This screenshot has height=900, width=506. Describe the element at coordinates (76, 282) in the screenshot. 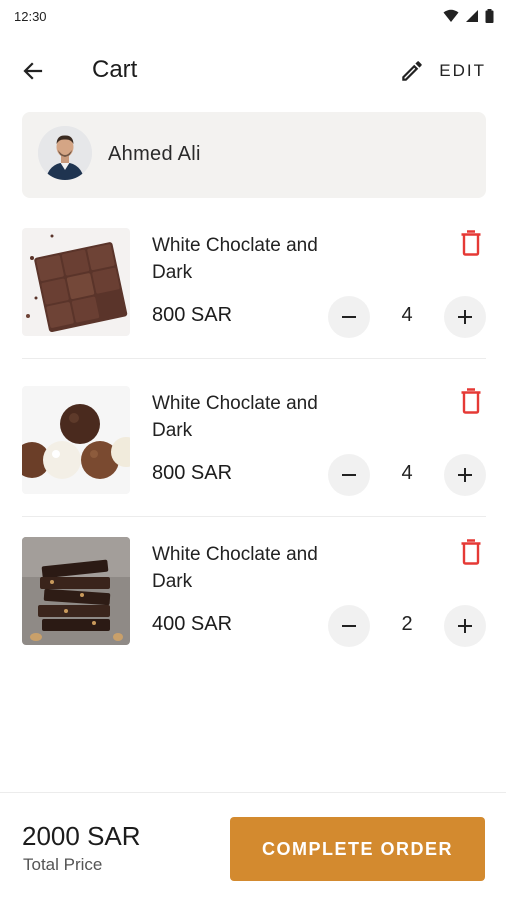

I see `chocolate-bar-image` at that location.